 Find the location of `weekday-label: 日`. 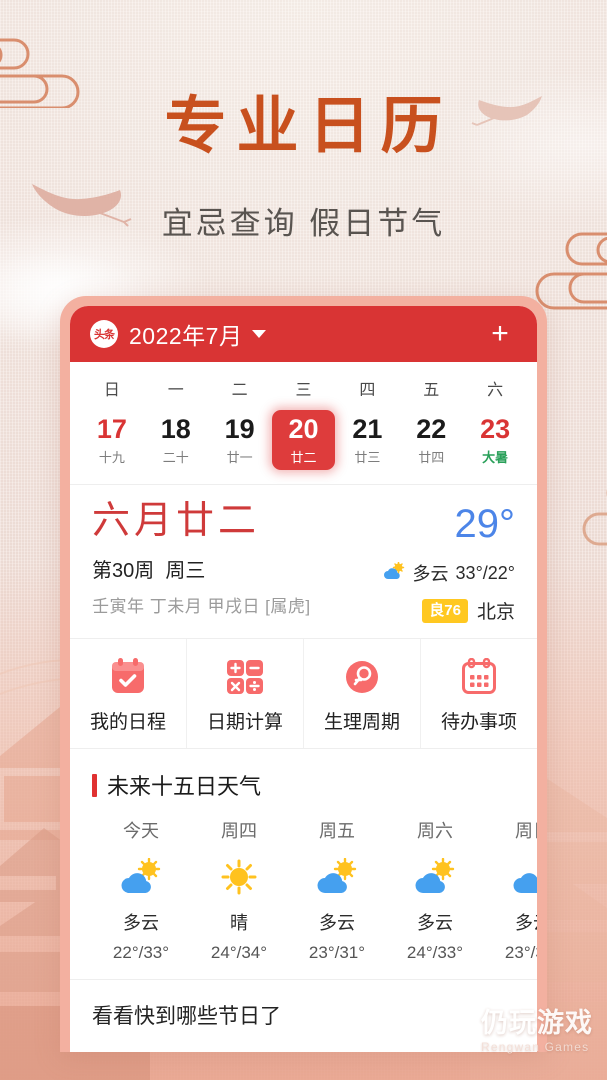

weekday-label: 日 is located at coordinates (111, 390).